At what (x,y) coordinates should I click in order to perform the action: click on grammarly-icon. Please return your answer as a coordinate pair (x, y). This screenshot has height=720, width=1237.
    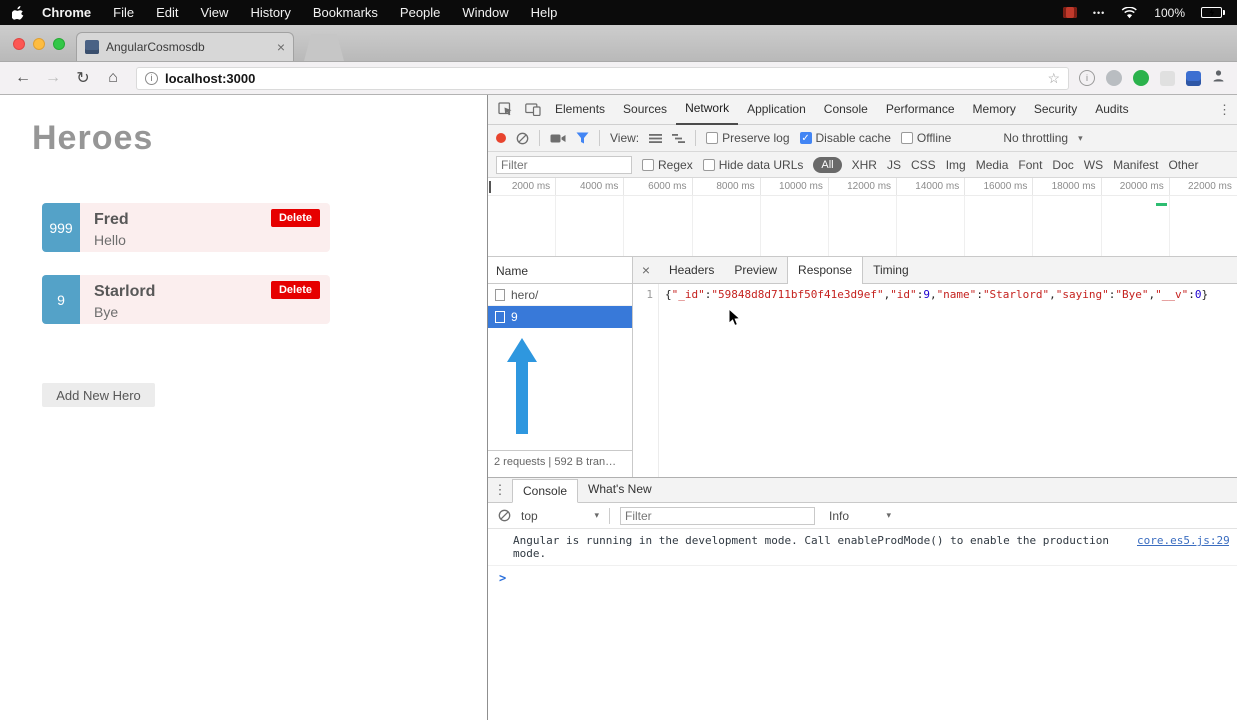
    Looking at the image, I should click on (1141, 78).